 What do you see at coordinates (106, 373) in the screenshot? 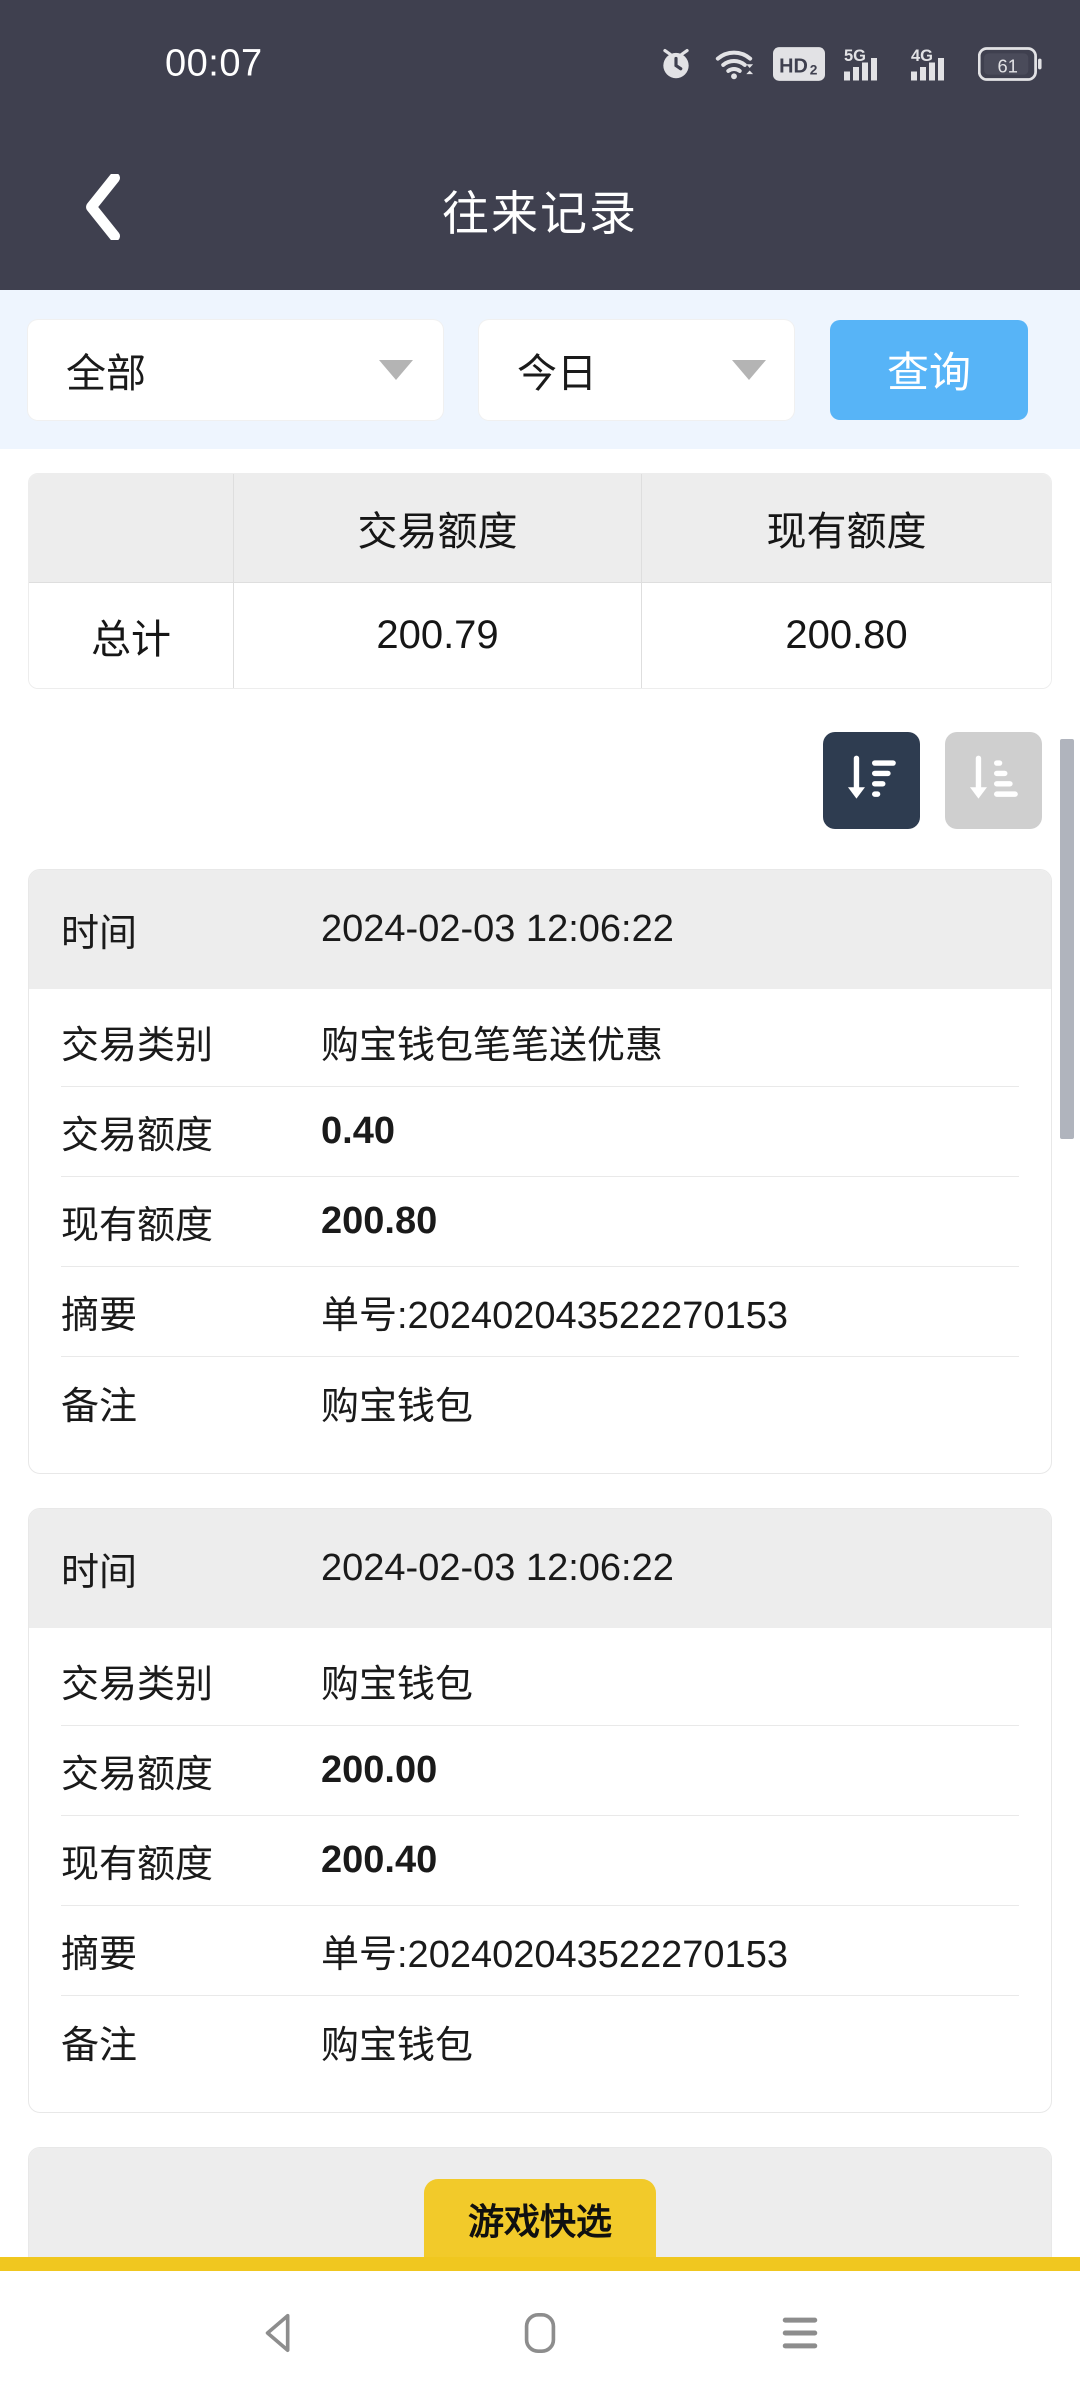
I see `transaction-type-value: 全部` at bounding box center [106, 373].